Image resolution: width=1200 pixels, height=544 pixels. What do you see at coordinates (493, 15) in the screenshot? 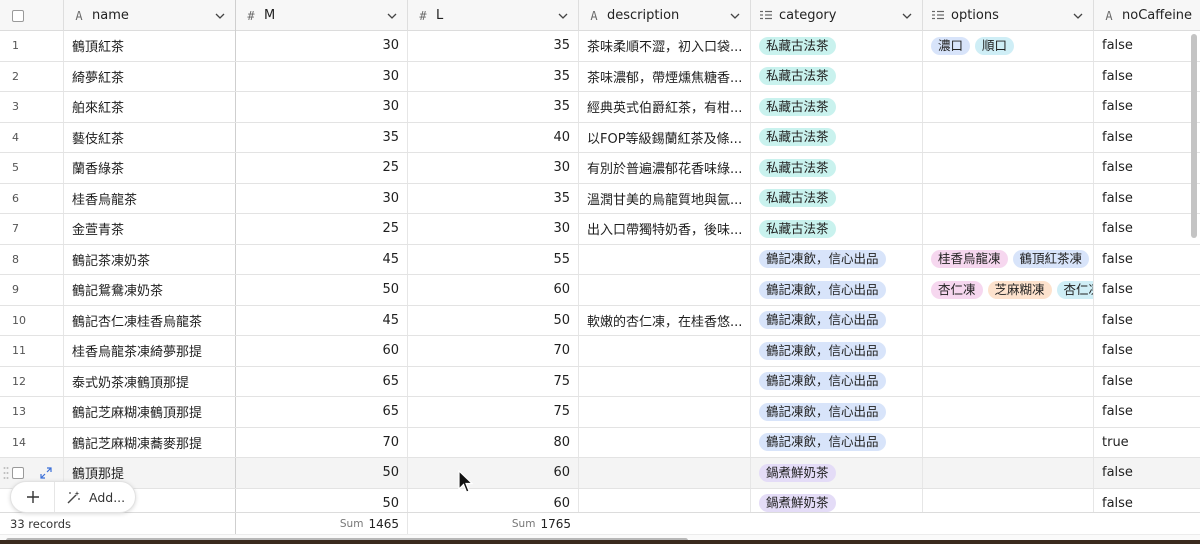
I see `column-header-l: # L` at bounding box center [493, 15].